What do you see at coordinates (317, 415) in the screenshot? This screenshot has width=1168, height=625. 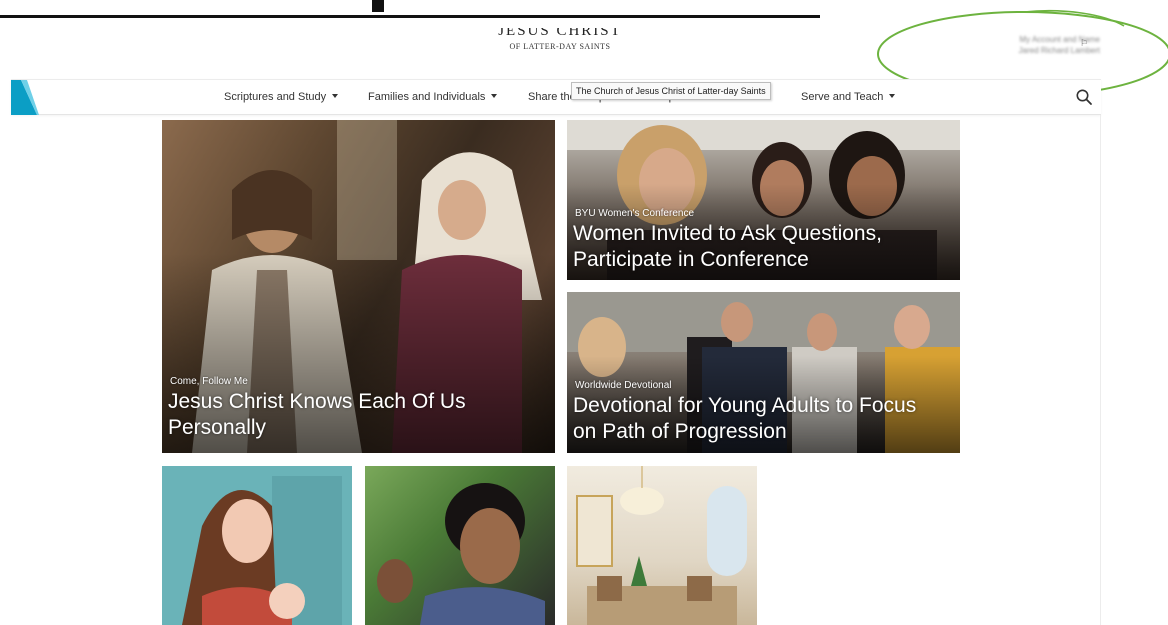 I see `card-headline: Jesus Christ Knows Each Of Us Personally` at bounding box center [317, 415].